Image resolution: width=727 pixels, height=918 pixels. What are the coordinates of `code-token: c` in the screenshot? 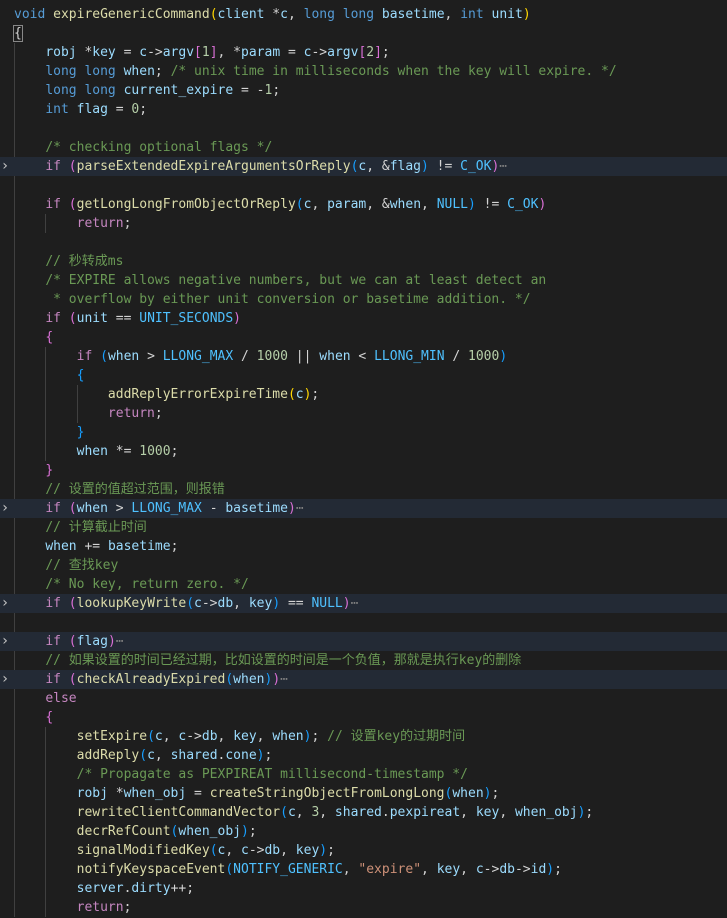 It's located at (299, 394).